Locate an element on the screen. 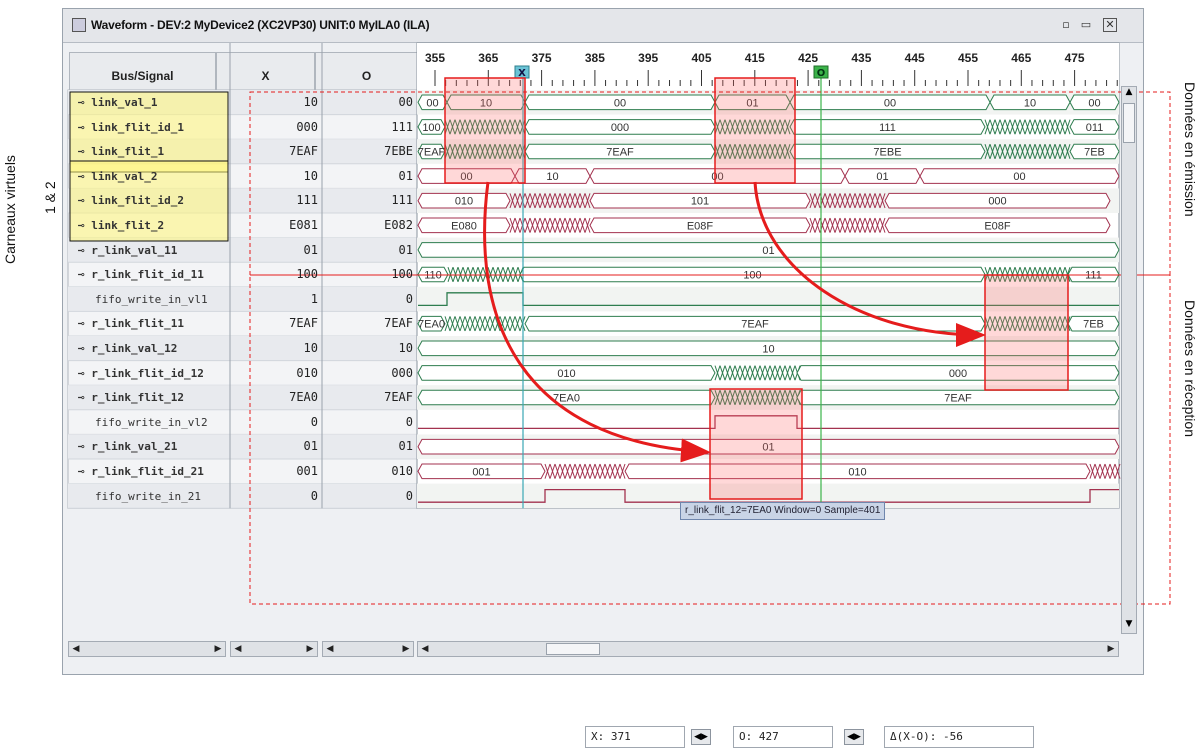 This screenshot has width=1200, height=748. signal-name: ⊸ r_link_flit_id_21 is located at coordinates (141, 471).